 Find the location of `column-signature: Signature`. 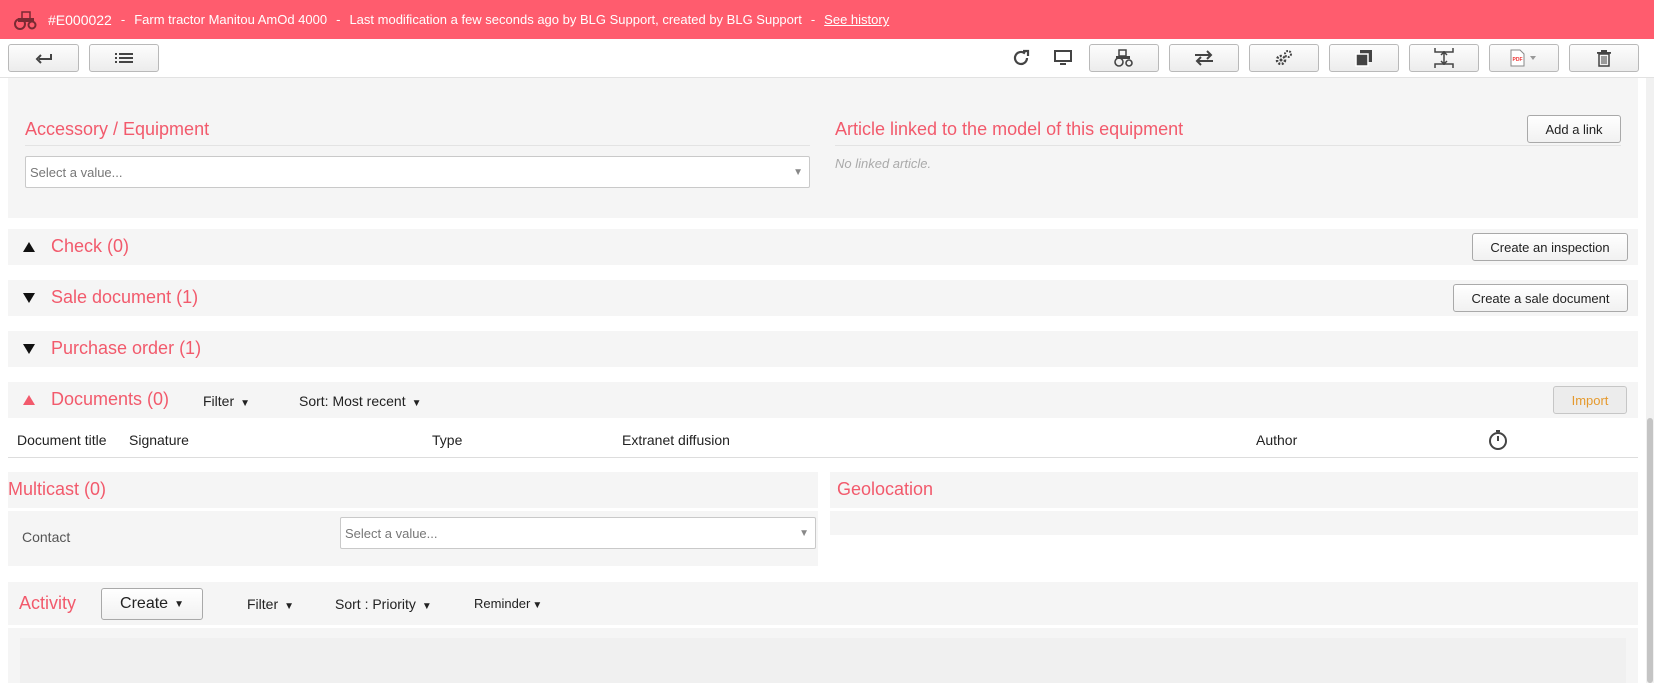

column-signature: Signature is located at coordinates (159, 440).